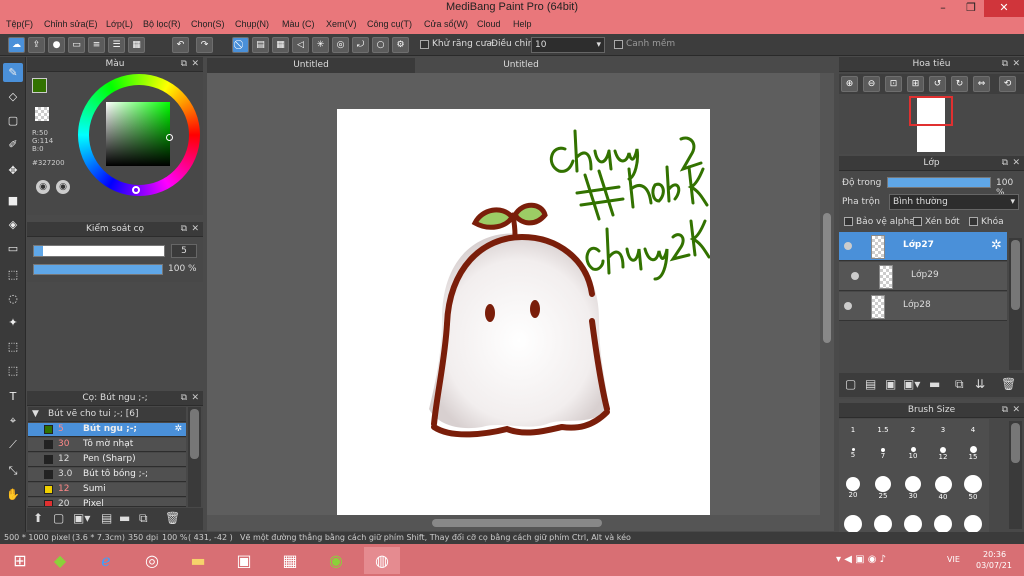 The height and width of the screenshot is (576, 1024). I want to click on brush-item: 3.0 Bút tô bóng ;-;, so click(107, 475).